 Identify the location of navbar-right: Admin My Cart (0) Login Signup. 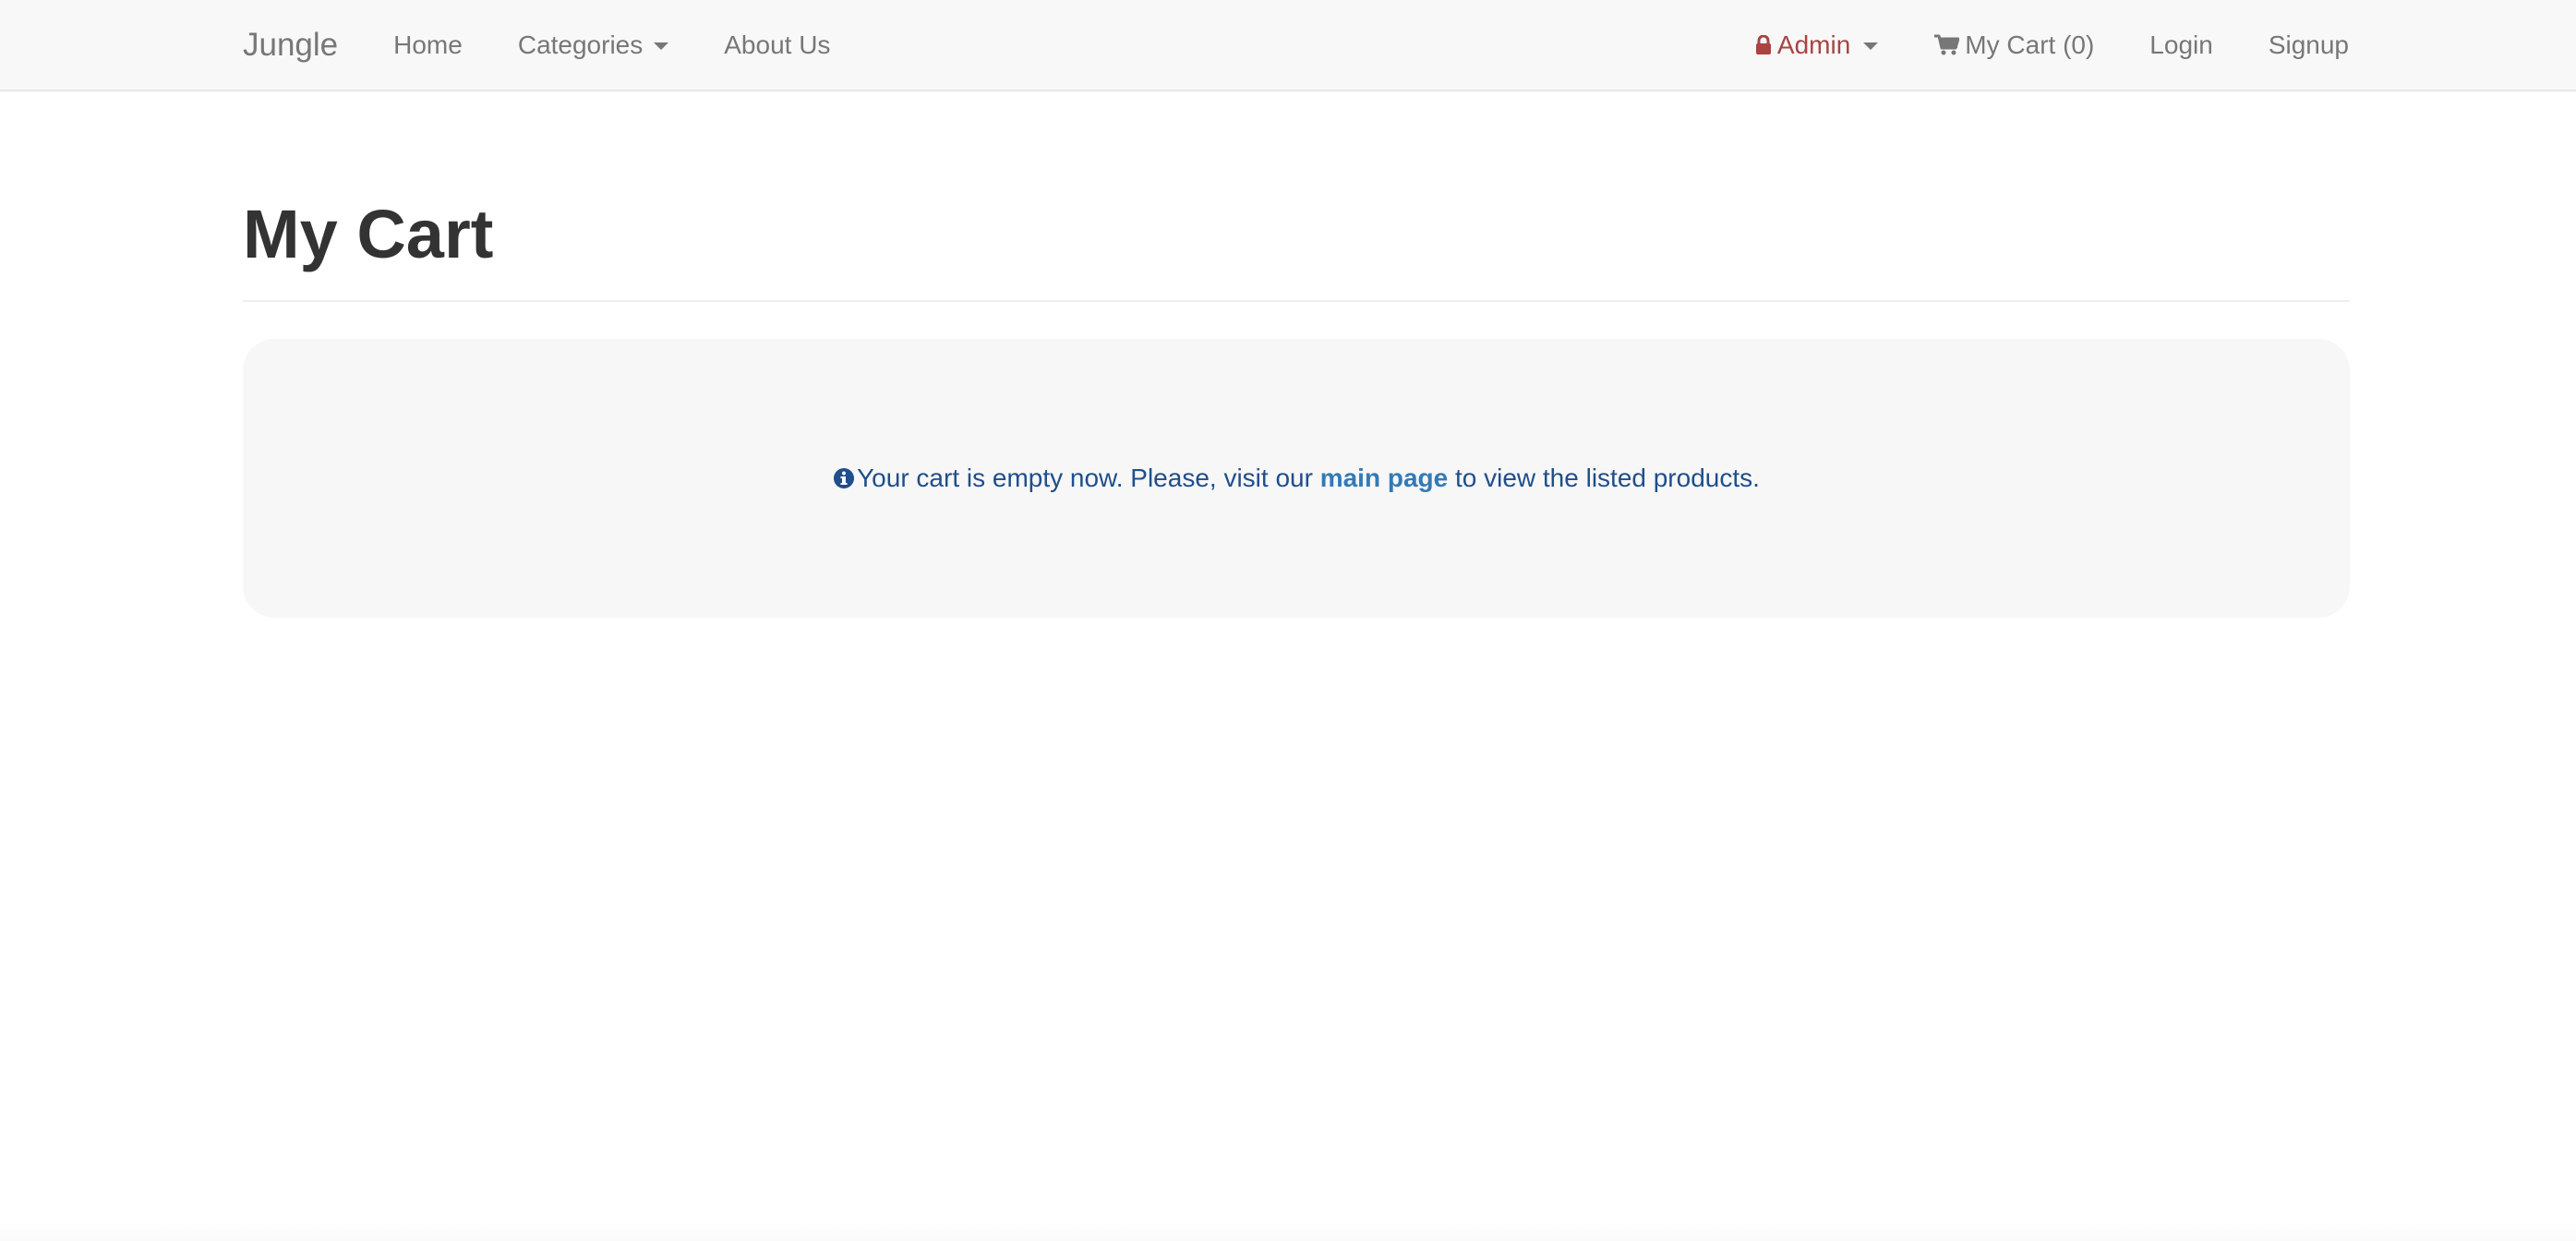
(2052, 45).